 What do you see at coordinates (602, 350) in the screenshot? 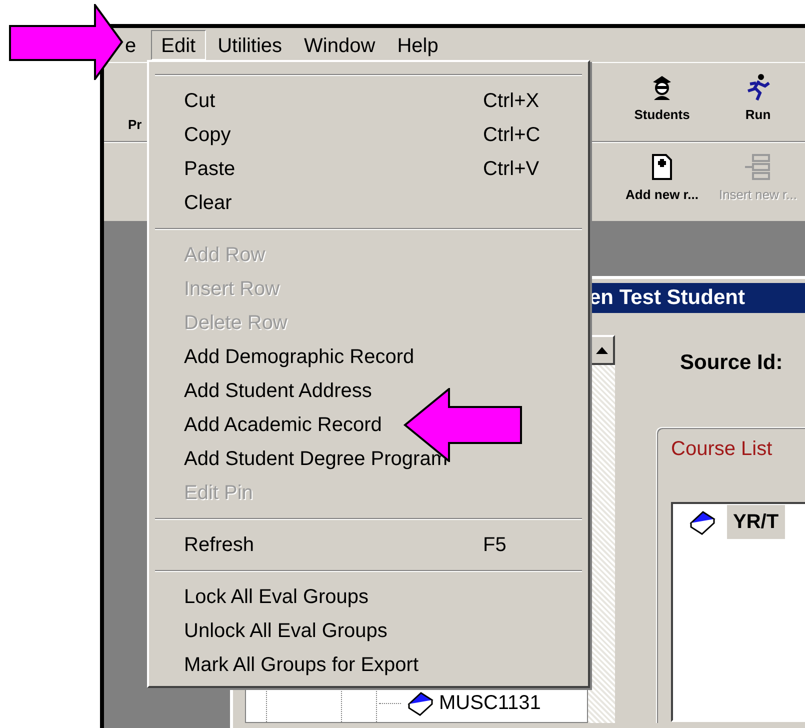
I see `up-arrow-icon` at bounding box center [602, 350].